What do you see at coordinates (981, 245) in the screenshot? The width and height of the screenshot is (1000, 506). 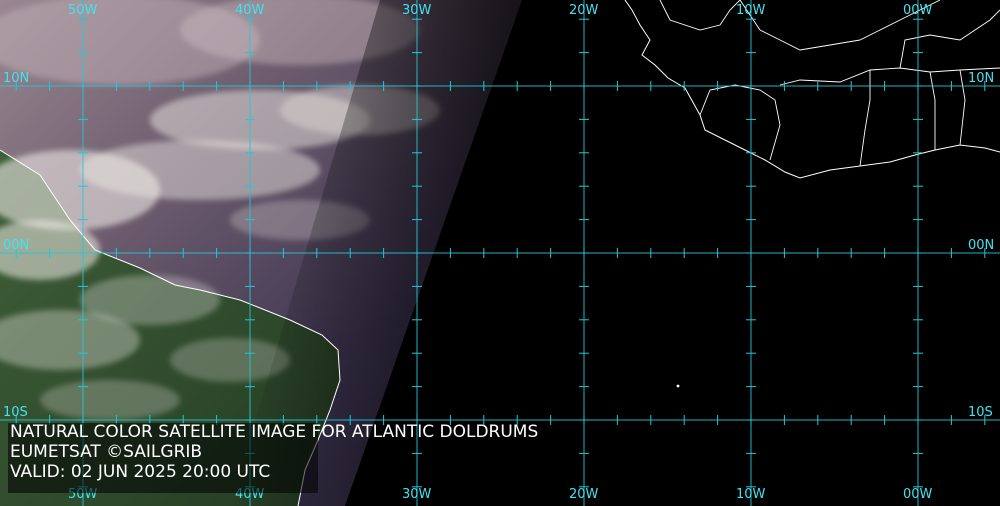 I see `lat-label-00n-right: 00N` at bounding box center [981, 245].